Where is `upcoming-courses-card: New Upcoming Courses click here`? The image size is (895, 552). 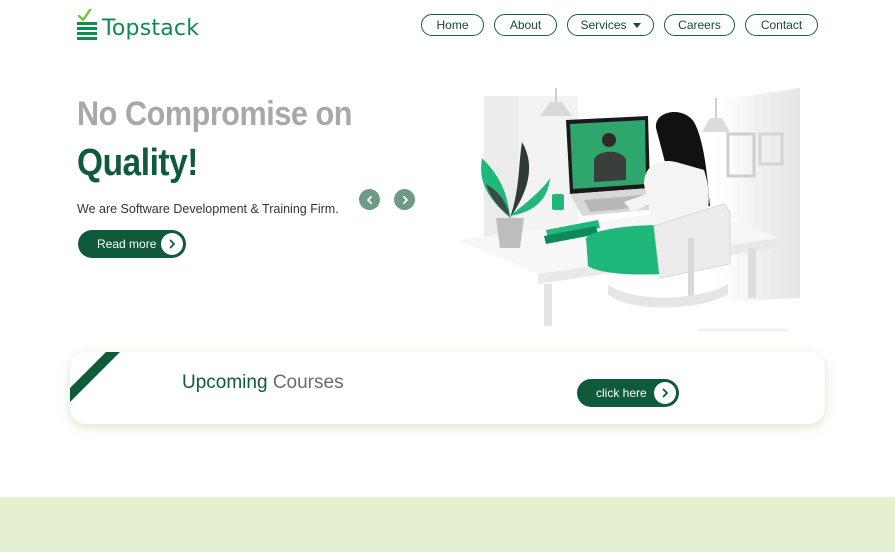 upcoming-courses-card: New Upcoming Courses click here is located at coordinates (447, 388).